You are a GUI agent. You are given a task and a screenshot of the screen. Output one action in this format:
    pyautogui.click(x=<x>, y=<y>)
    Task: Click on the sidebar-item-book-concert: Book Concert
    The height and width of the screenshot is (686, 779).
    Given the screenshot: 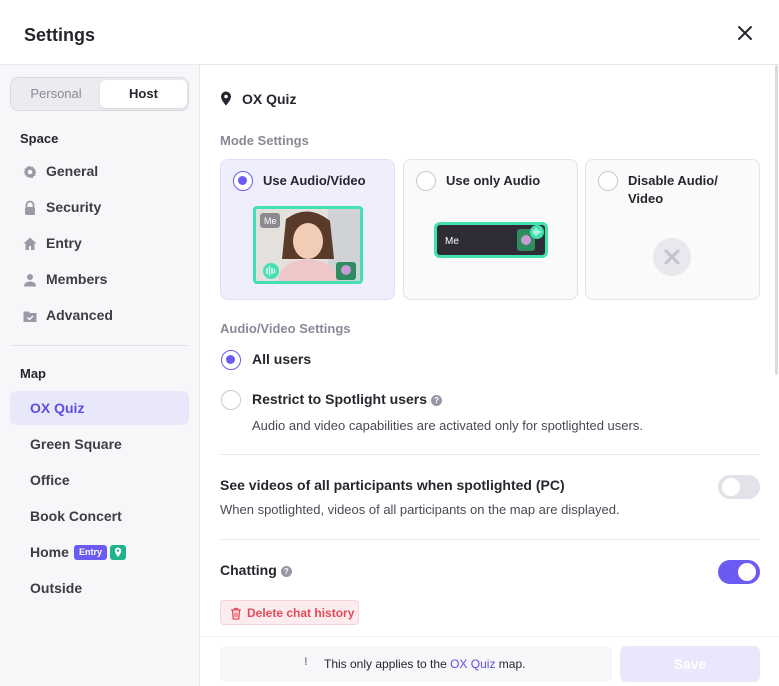 What is the action you would take?
    pyautogui.click(x=99, y=516)
    